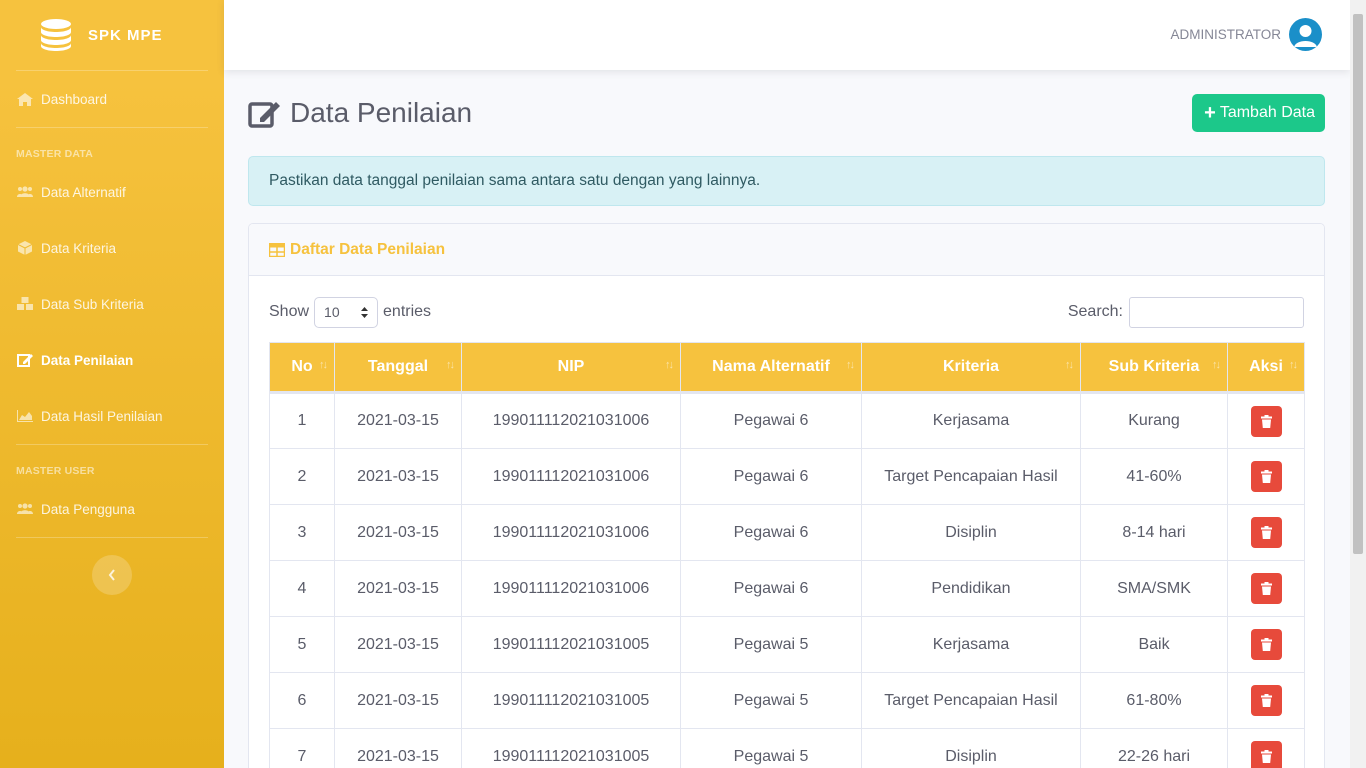 The height and width of the screenshot is (768, 1366). Describe the element at coordinates (771, 588) in the screenshot. I see `table-cell: Pegawai 6` at that location.